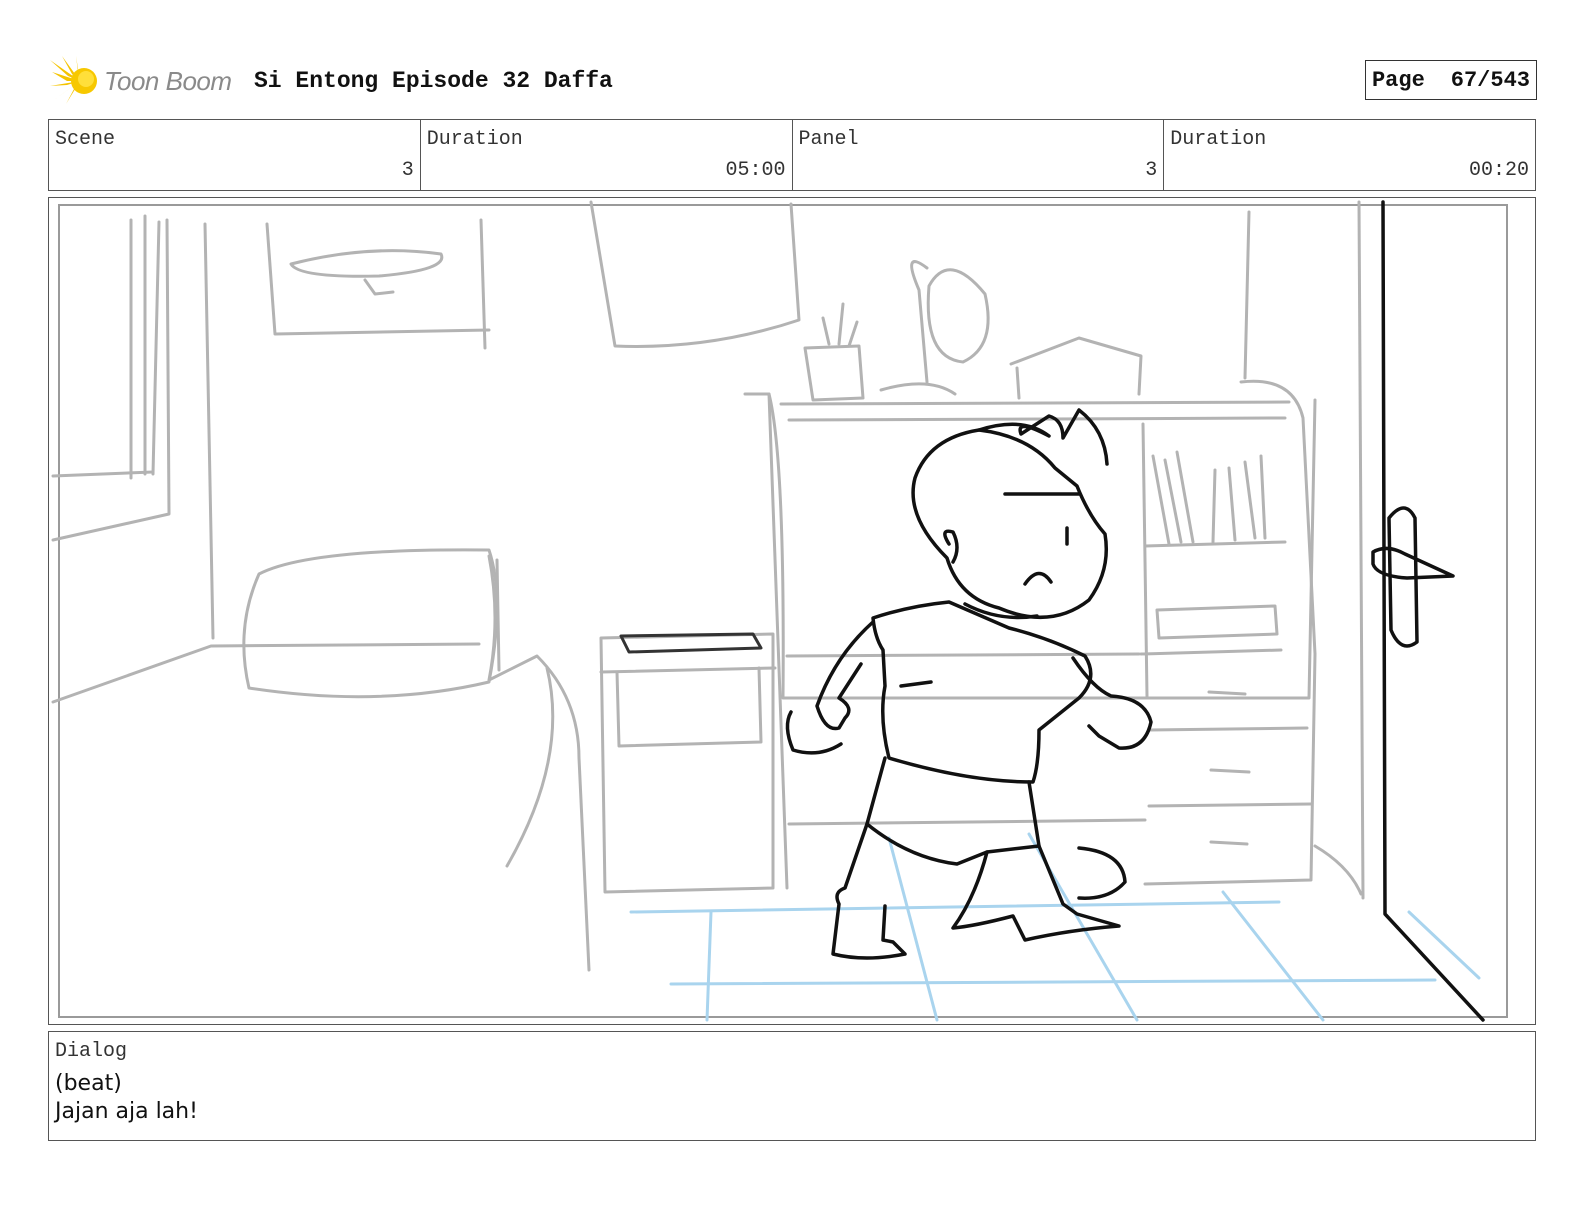 Image resolution: width=1584 pixels, height=1224 pixels. Describe the element at coordinates (1151, 170) in the screenshot. I see `panel-value: 3` at that location.